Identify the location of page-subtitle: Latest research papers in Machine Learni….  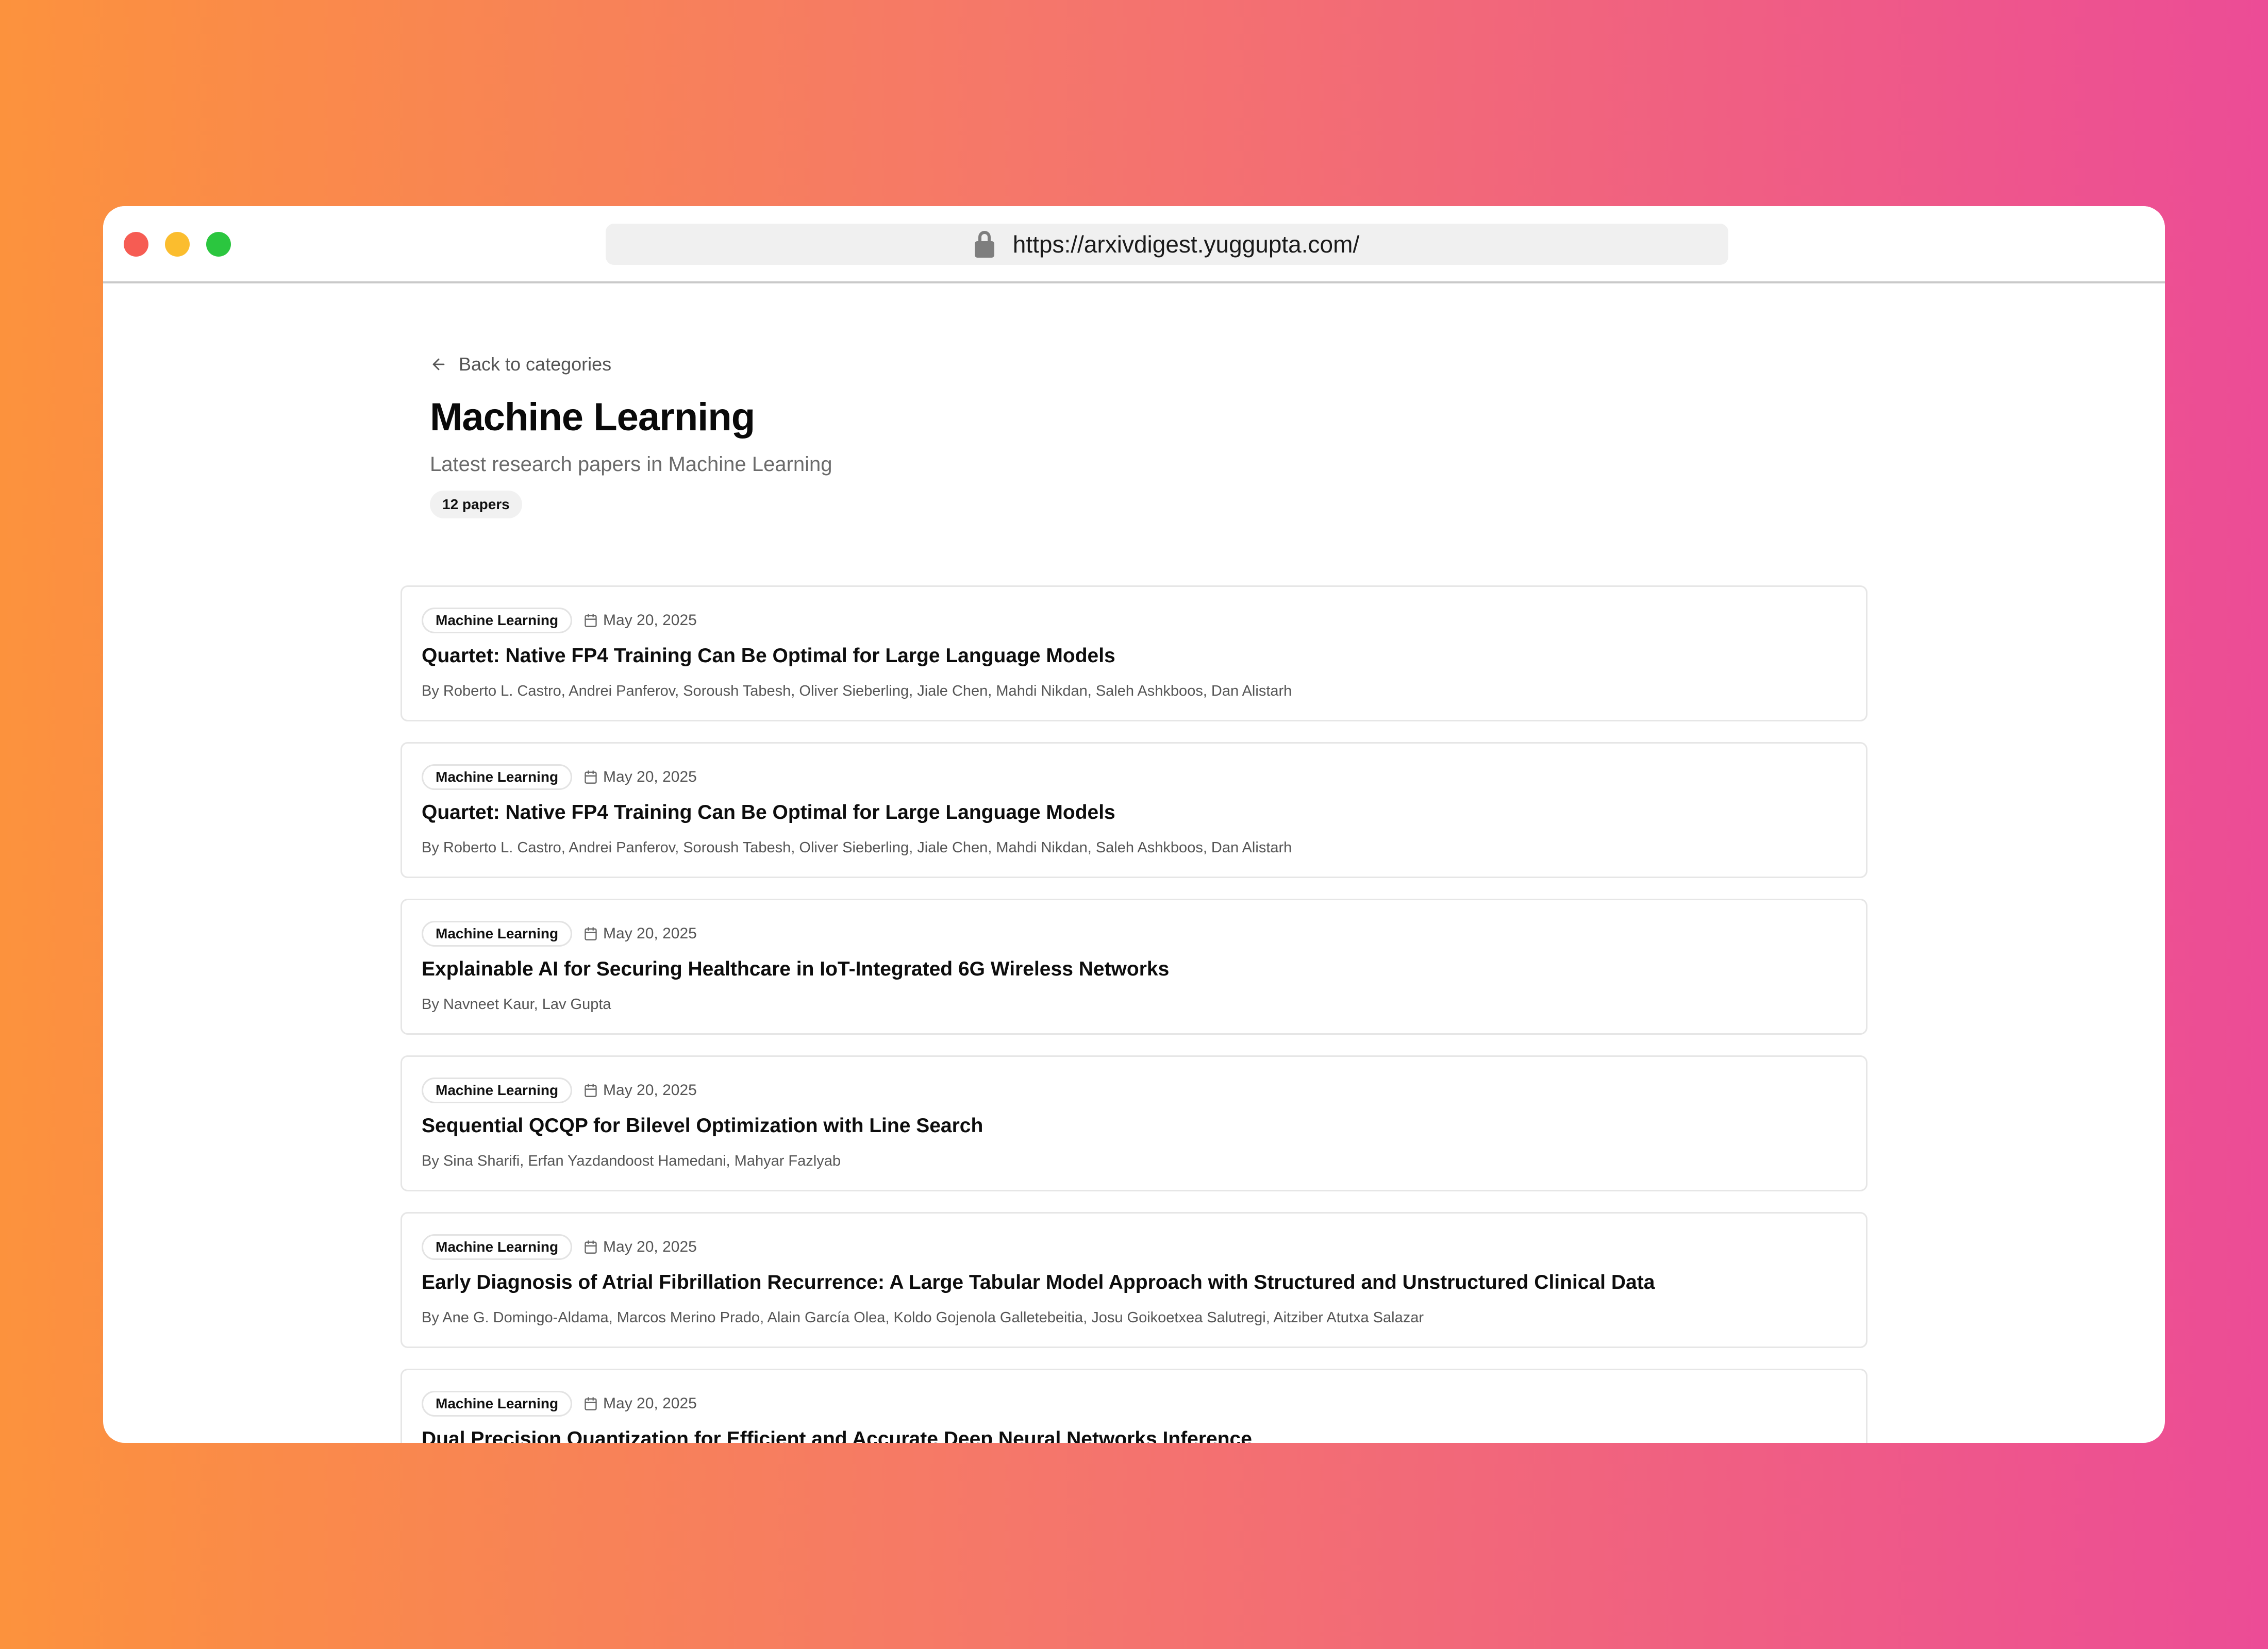
(631, 464).